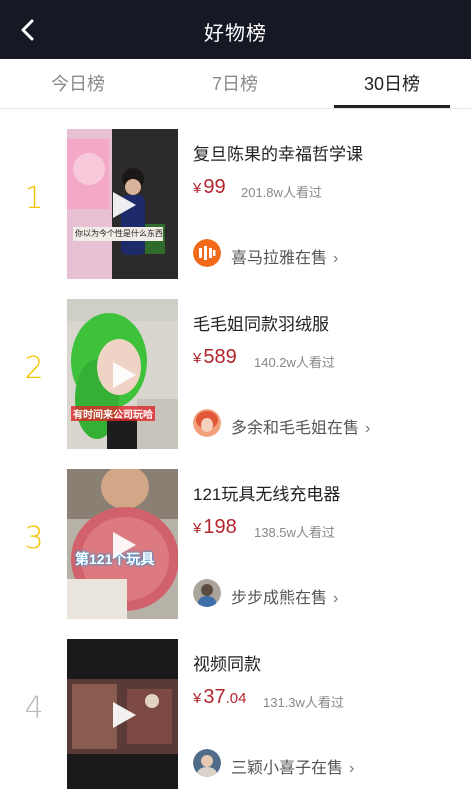 The height and width of the screenshot is (793, 471). What do you see at coordinates (215, 527) in the screenshot?
I see `product-price: ¥198` at bounding box center [215, 527].